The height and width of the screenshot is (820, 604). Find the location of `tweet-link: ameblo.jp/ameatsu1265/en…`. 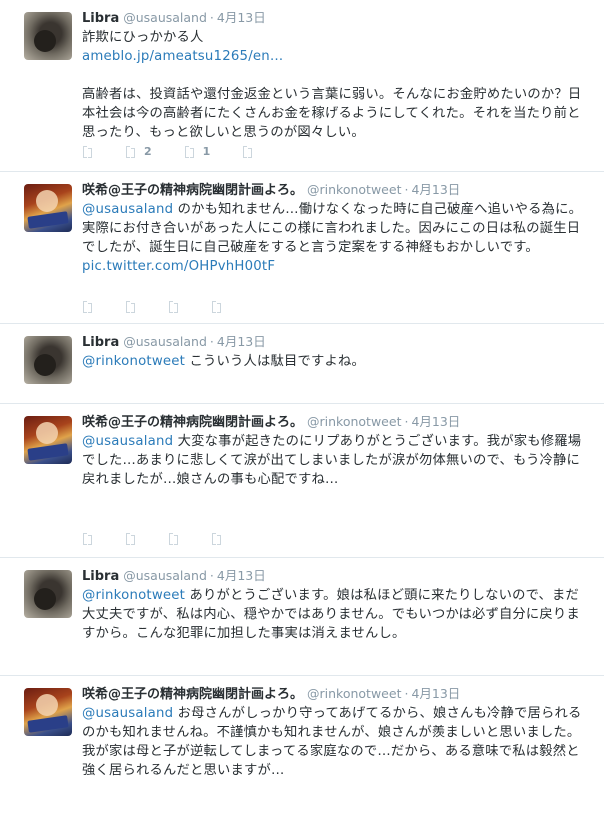

tweet-link: ameblo.jp/ameatsu1265/en… is located at coordinates (182, 56).